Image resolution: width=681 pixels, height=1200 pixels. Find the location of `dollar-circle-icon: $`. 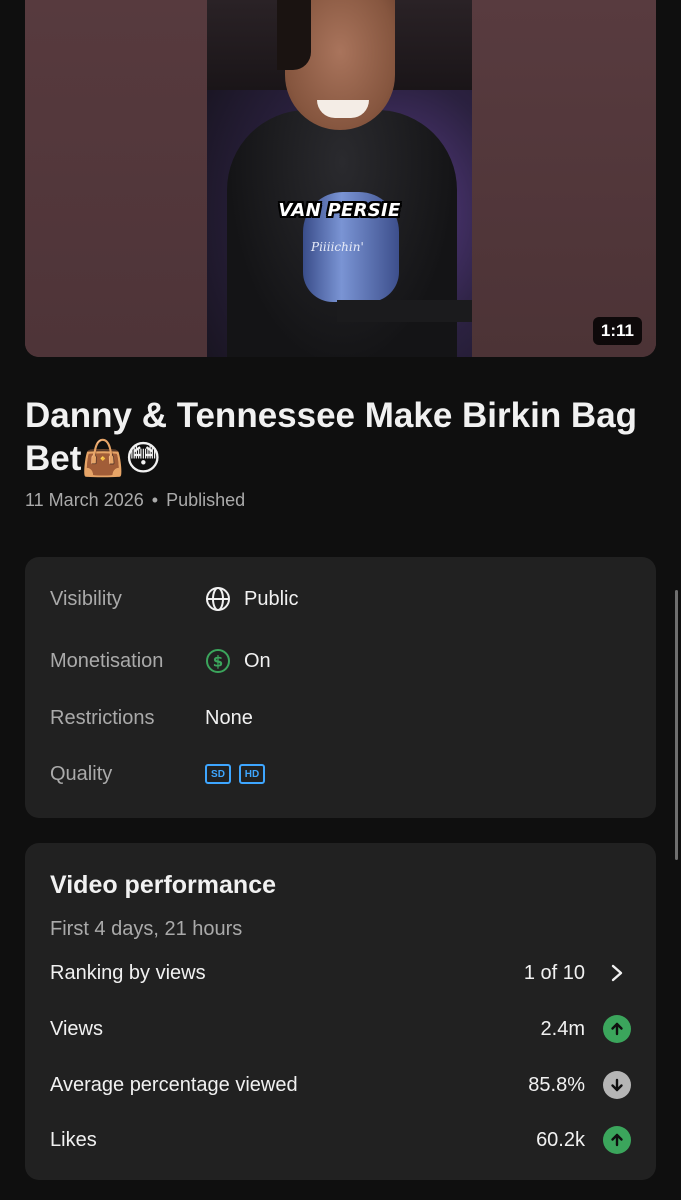

dollar-circle-icon: $ is located at coordinates (218, 661).